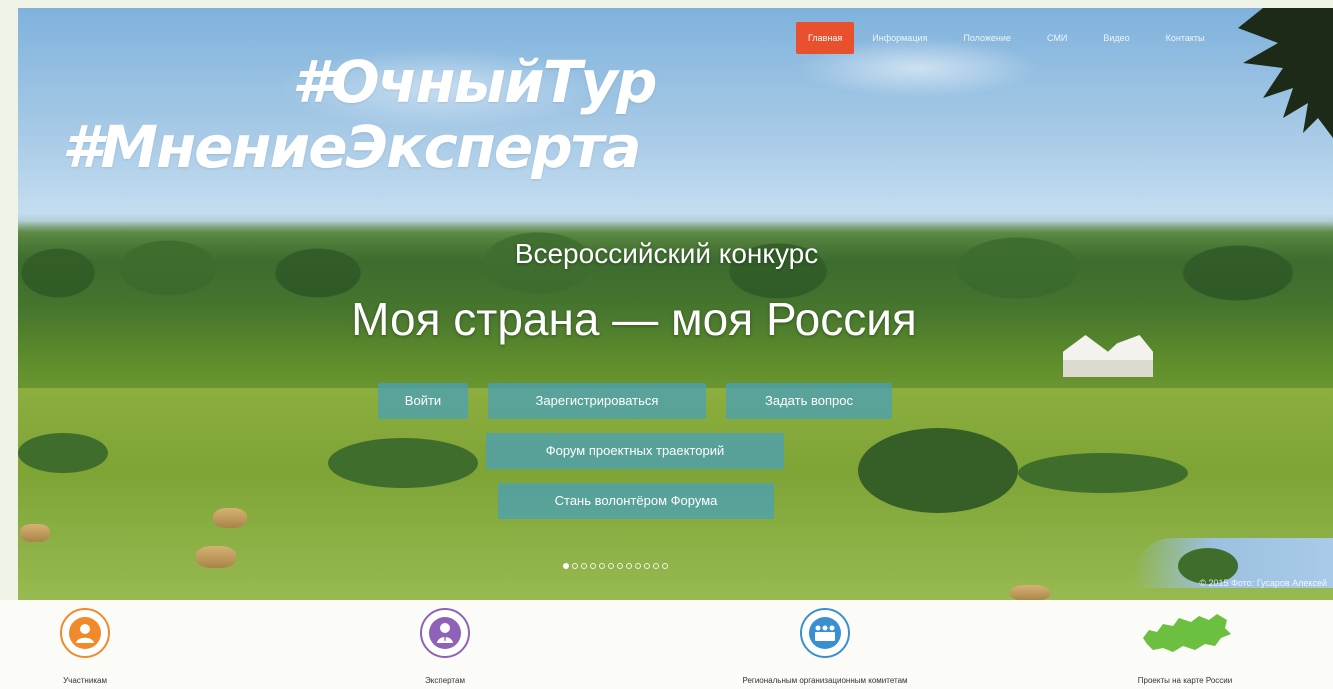 This screenshot has width=1333, height=689. I want to click on category-label: Проекты на карте России, so click(1185, 680).